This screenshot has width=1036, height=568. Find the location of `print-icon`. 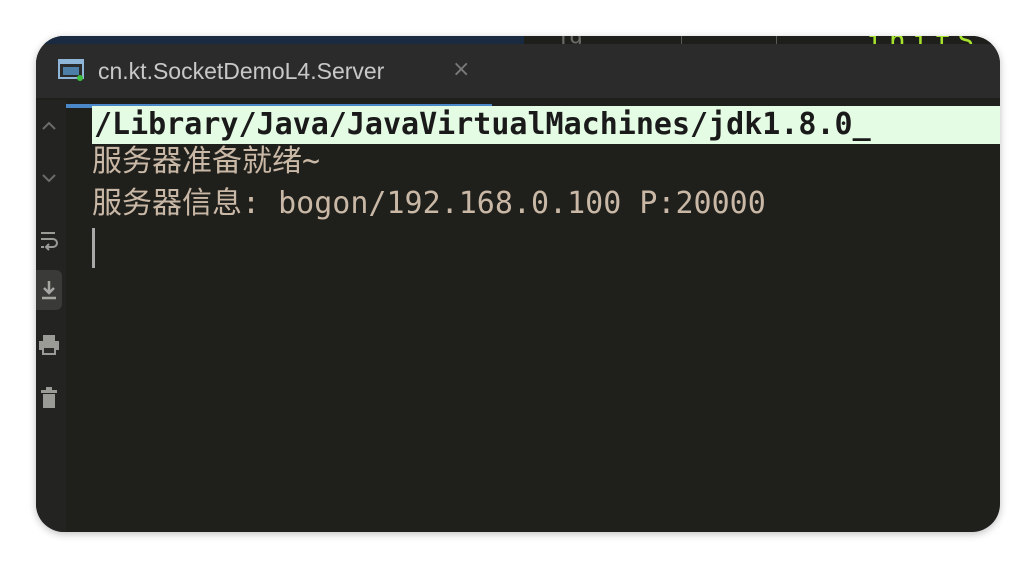

print-icon is located at coordinates (49, 344).